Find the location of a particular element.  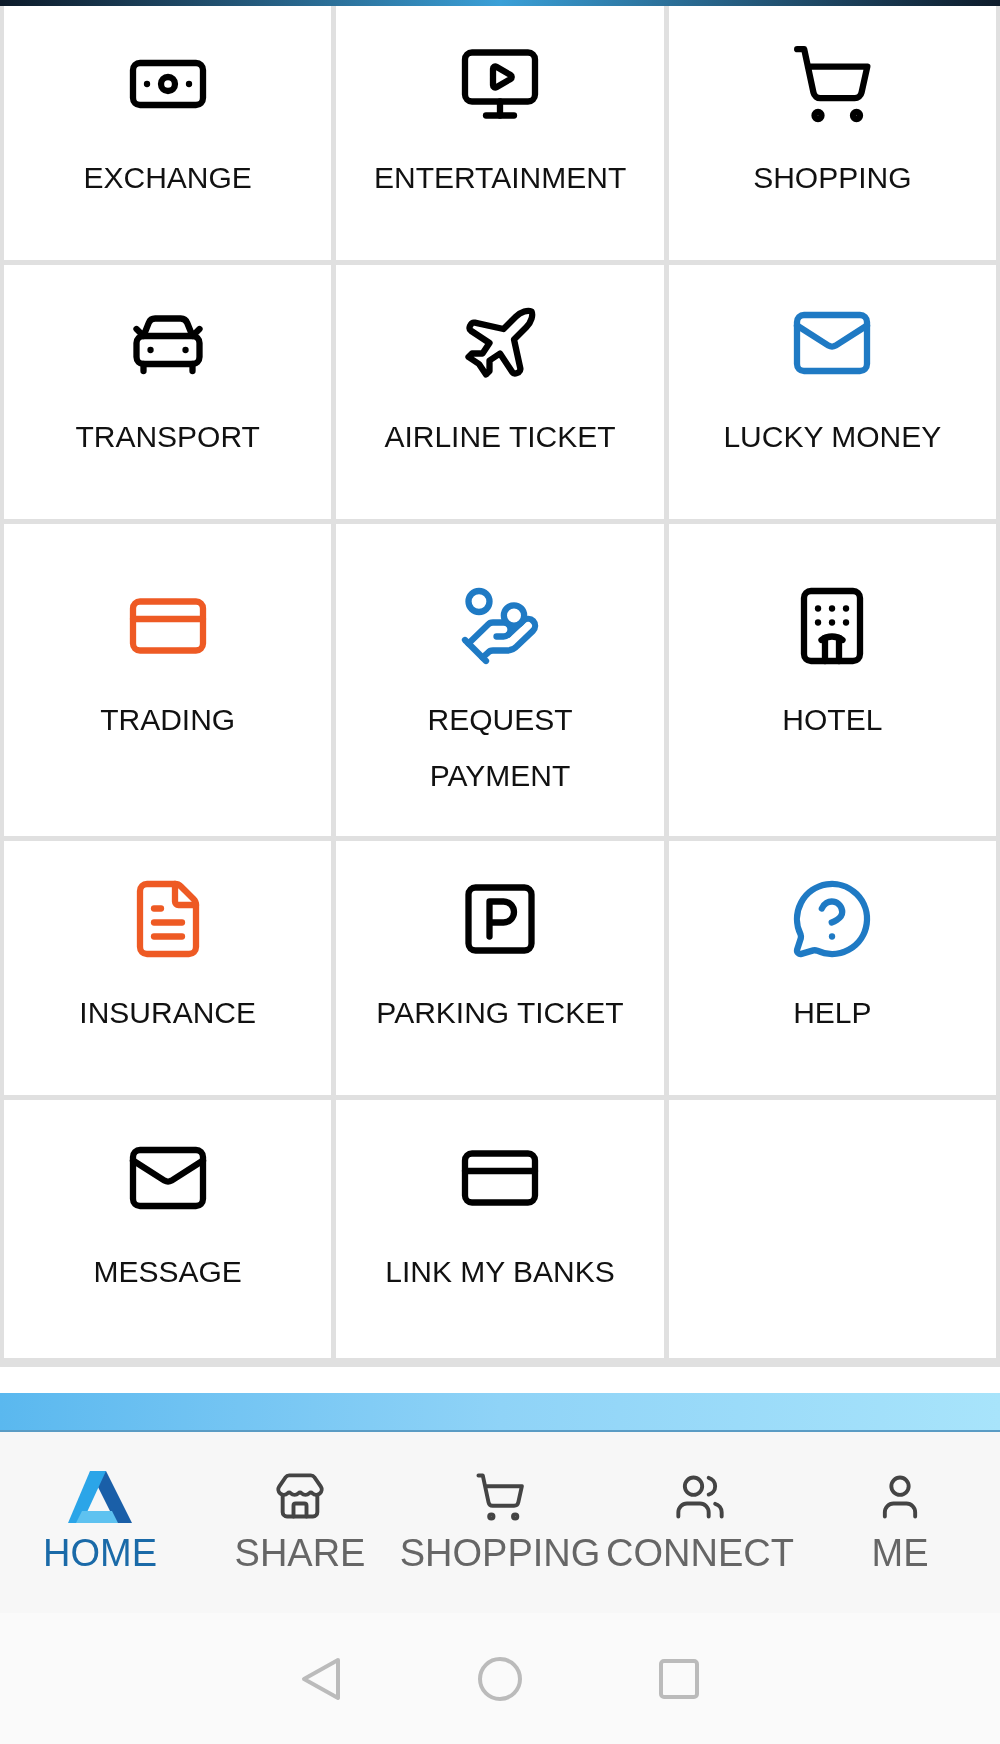

service-tile: TRADING is located at coordinates (168, 680).